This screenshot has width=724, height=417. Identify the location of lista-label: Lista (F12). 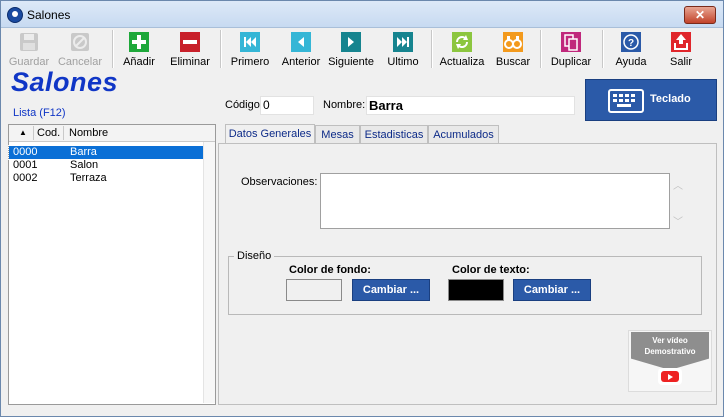
(39, 113).